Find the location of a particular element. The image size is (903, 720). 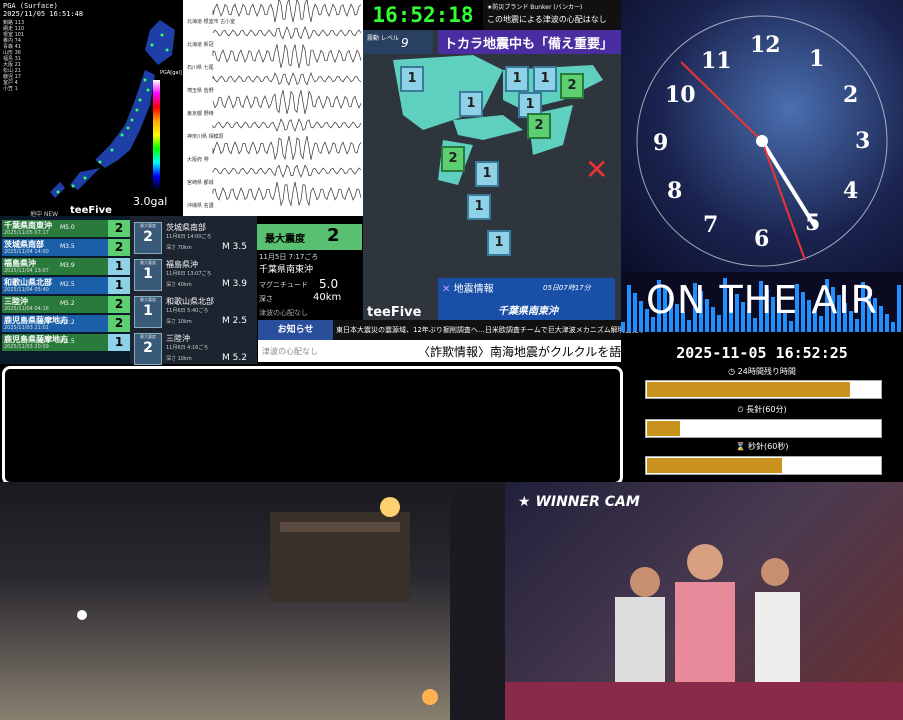

quake-row-mag: M5.2 is located at coordinates (67, 303).